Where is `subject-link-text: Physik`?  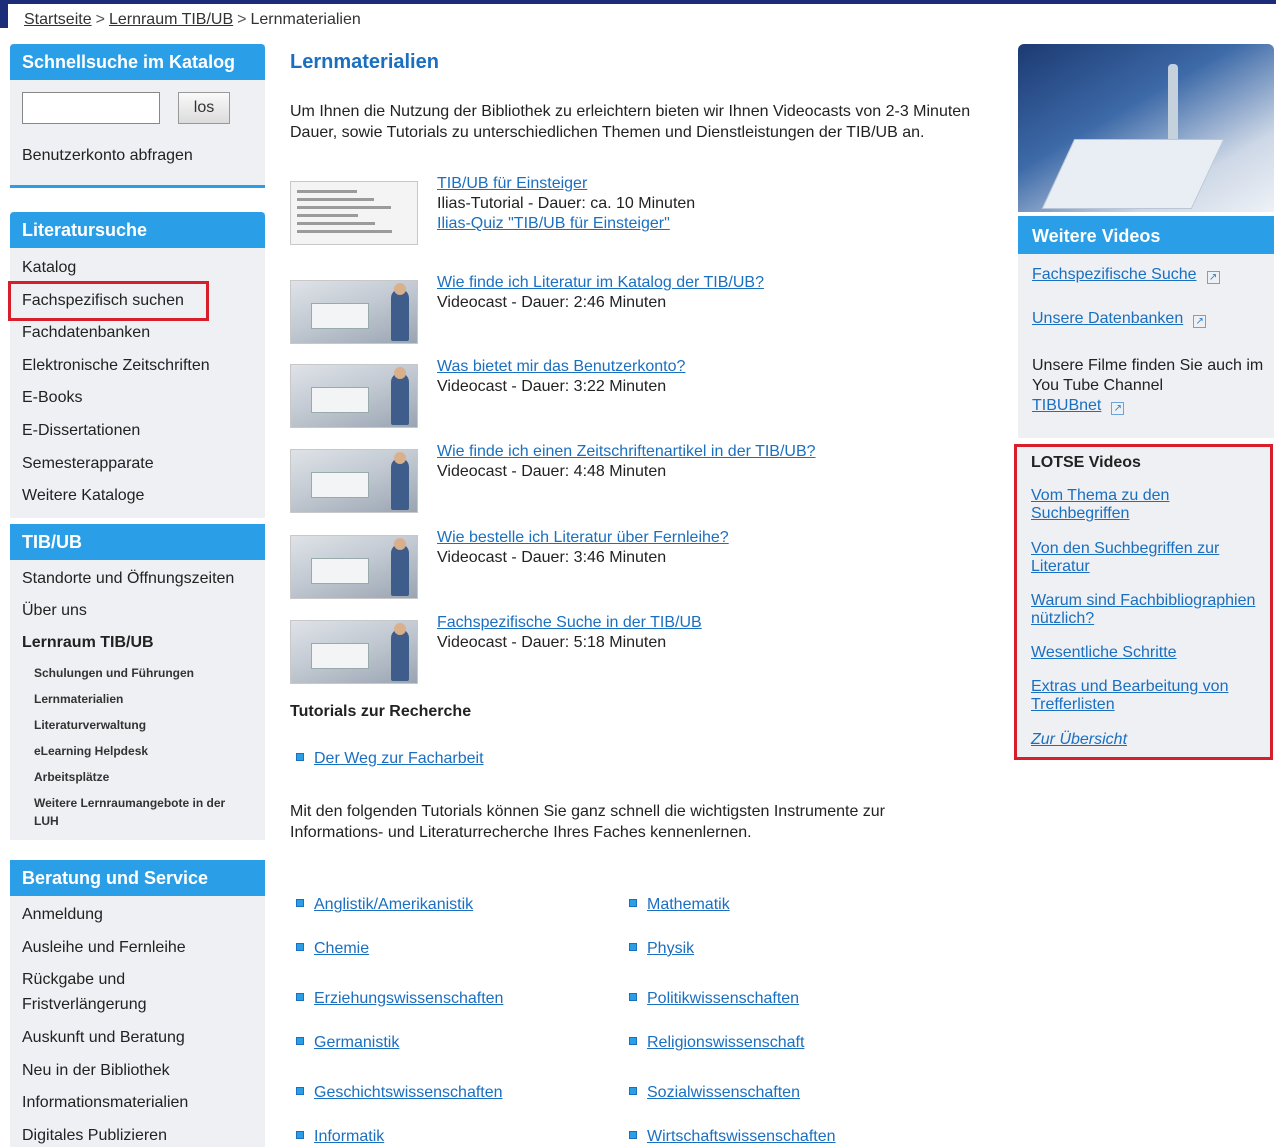
subject-link-text: Physik is located at coordinates (670, 948).